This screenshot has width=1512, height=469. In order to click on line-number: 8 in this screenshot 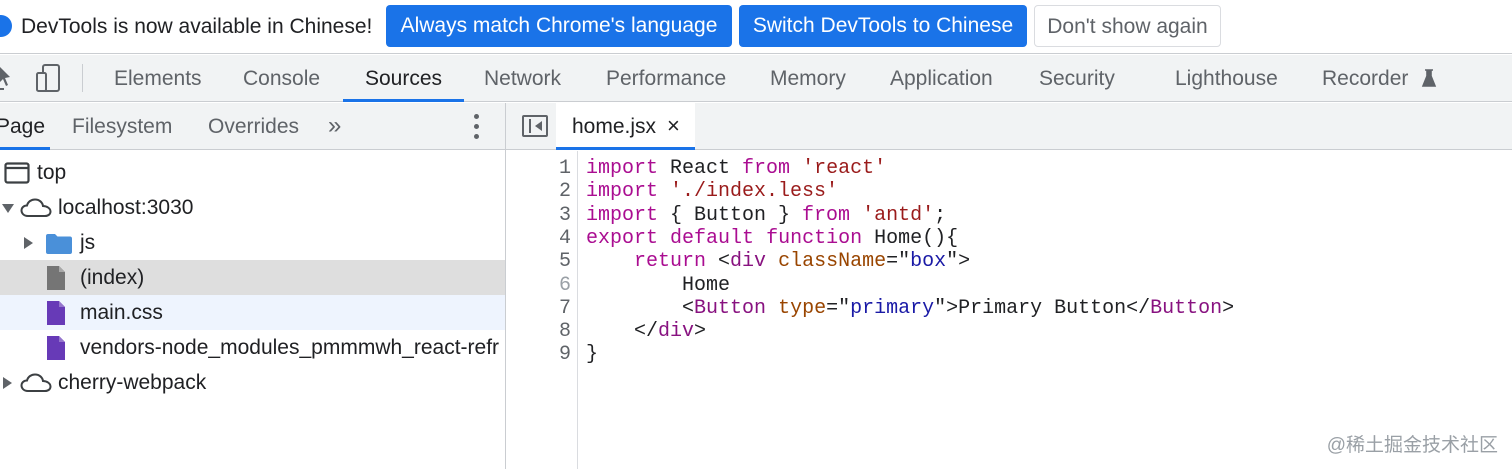, I will do `click(564, 332)`.